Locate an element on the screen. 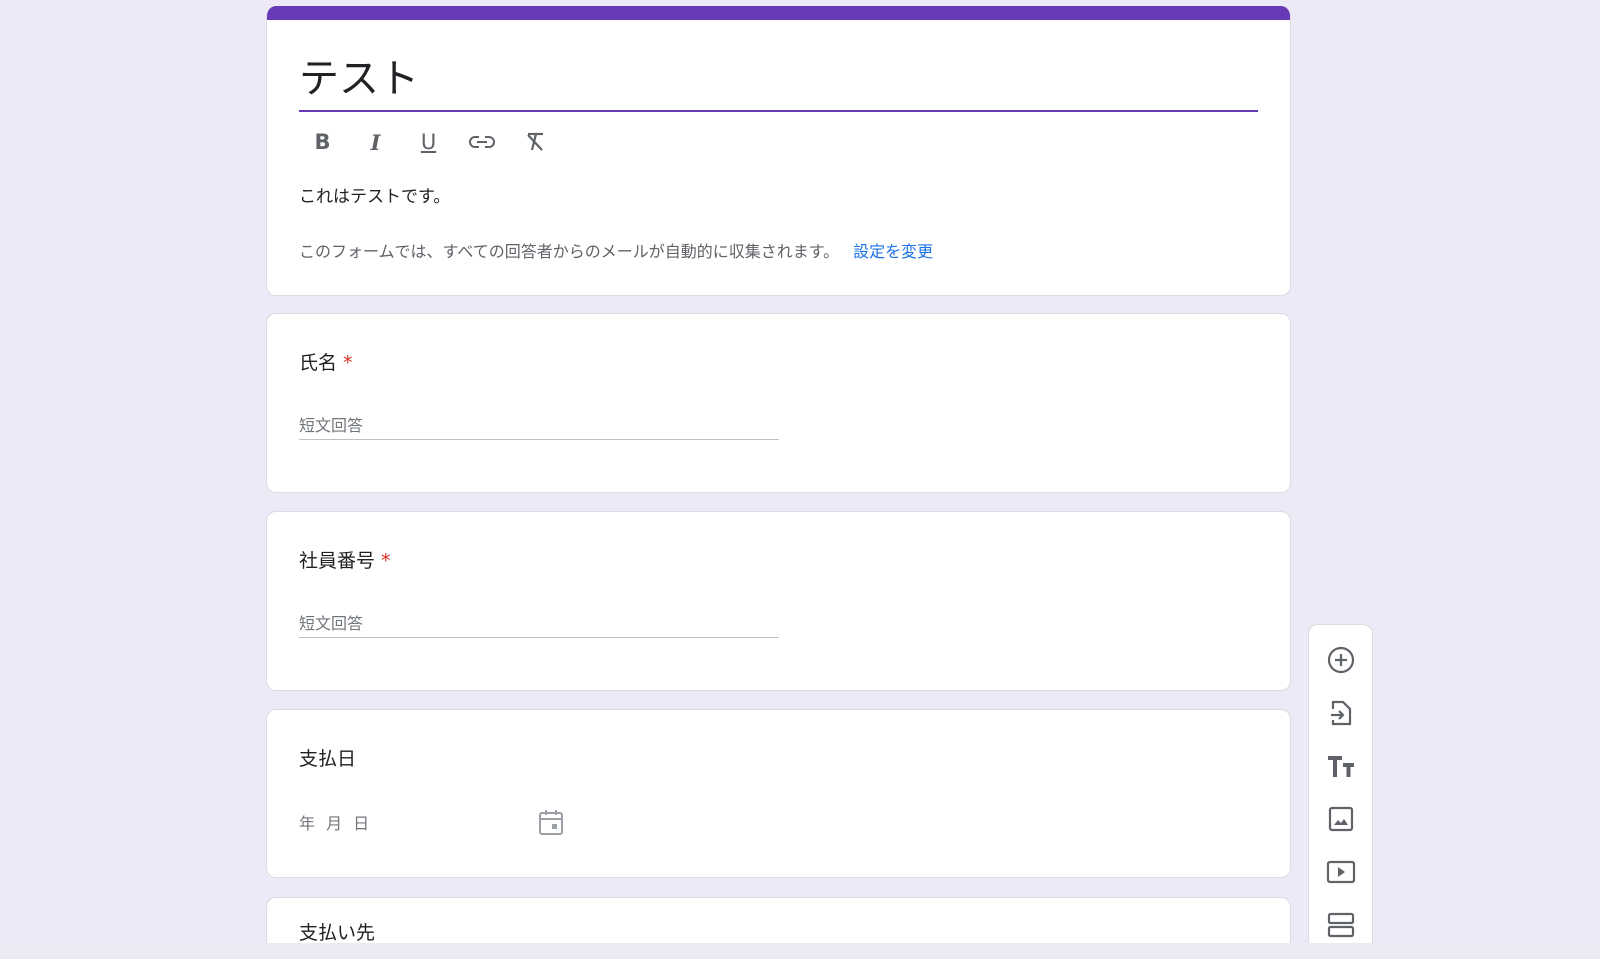  add-title-icon is located at coordinates (1340, 766).